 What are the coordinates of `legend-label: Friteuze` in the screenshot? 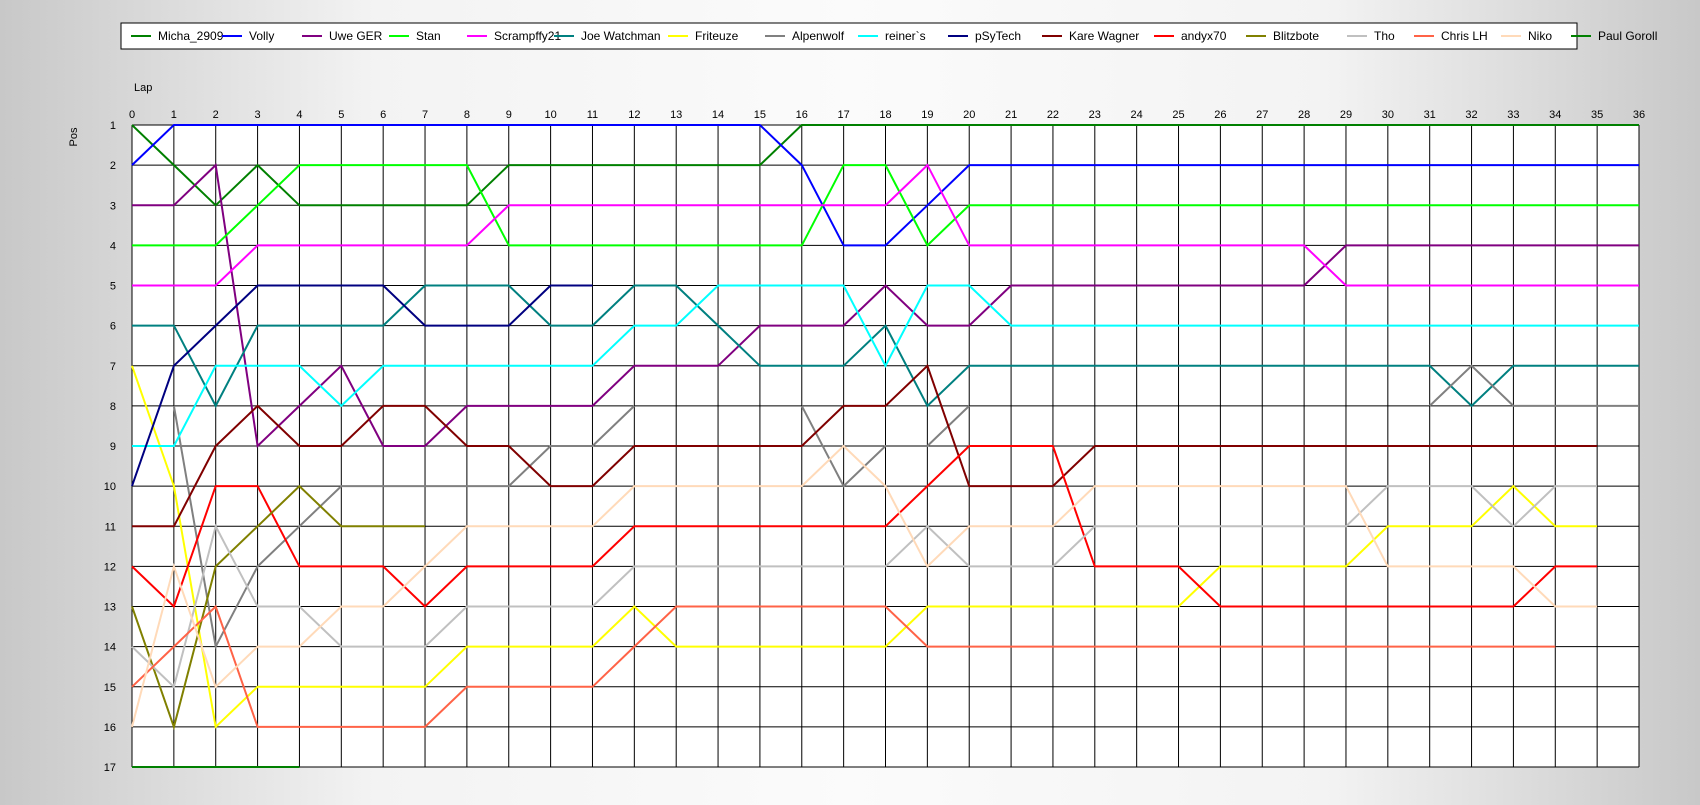 It's located at (717, 36).